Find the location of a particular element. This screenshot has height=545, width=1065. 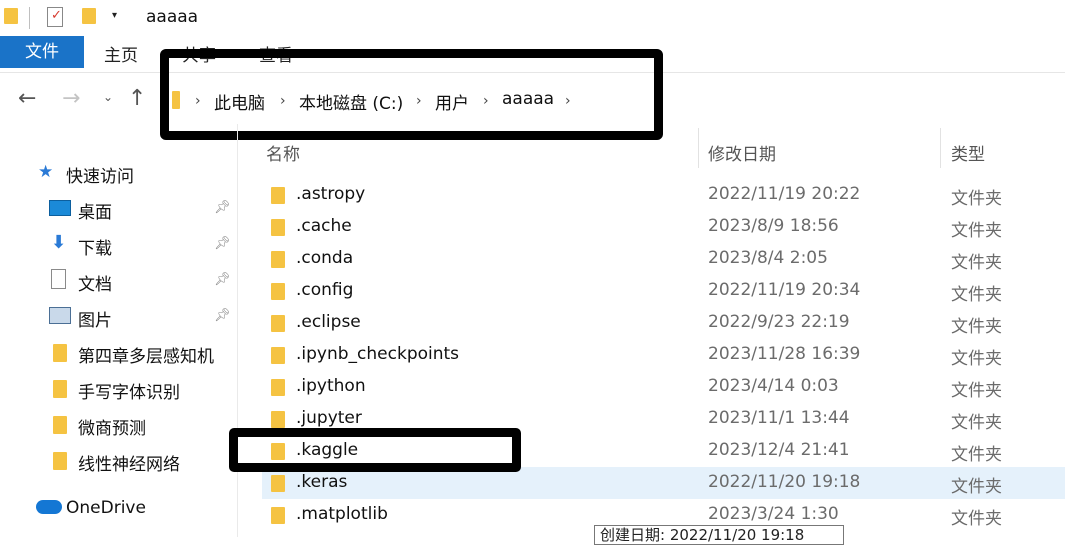

file-row: .eclipse 2022/9/23 22:19 文件夹 is located at coordinates (663, 323).